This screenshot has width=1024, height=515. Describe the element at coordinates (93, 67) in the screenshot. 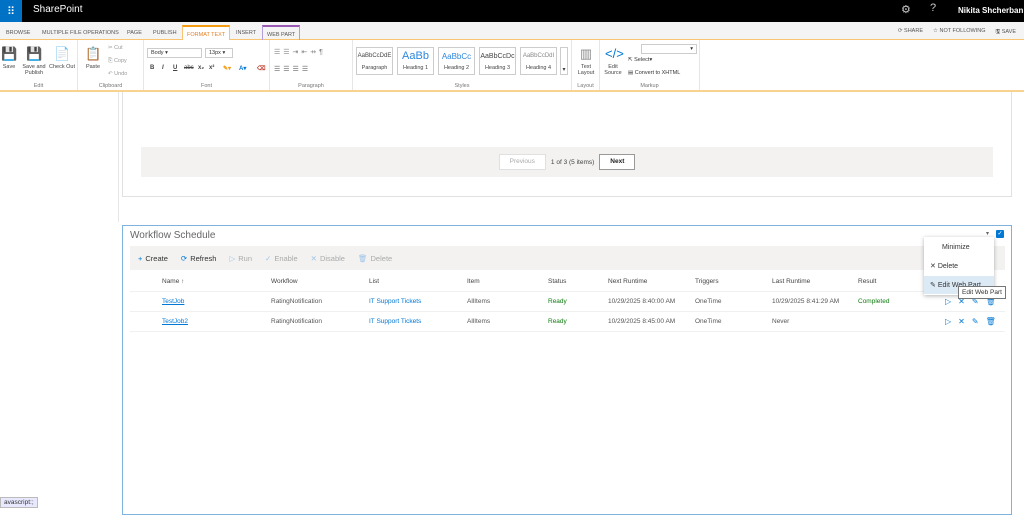

I see `paste-label: Paste` at that location.